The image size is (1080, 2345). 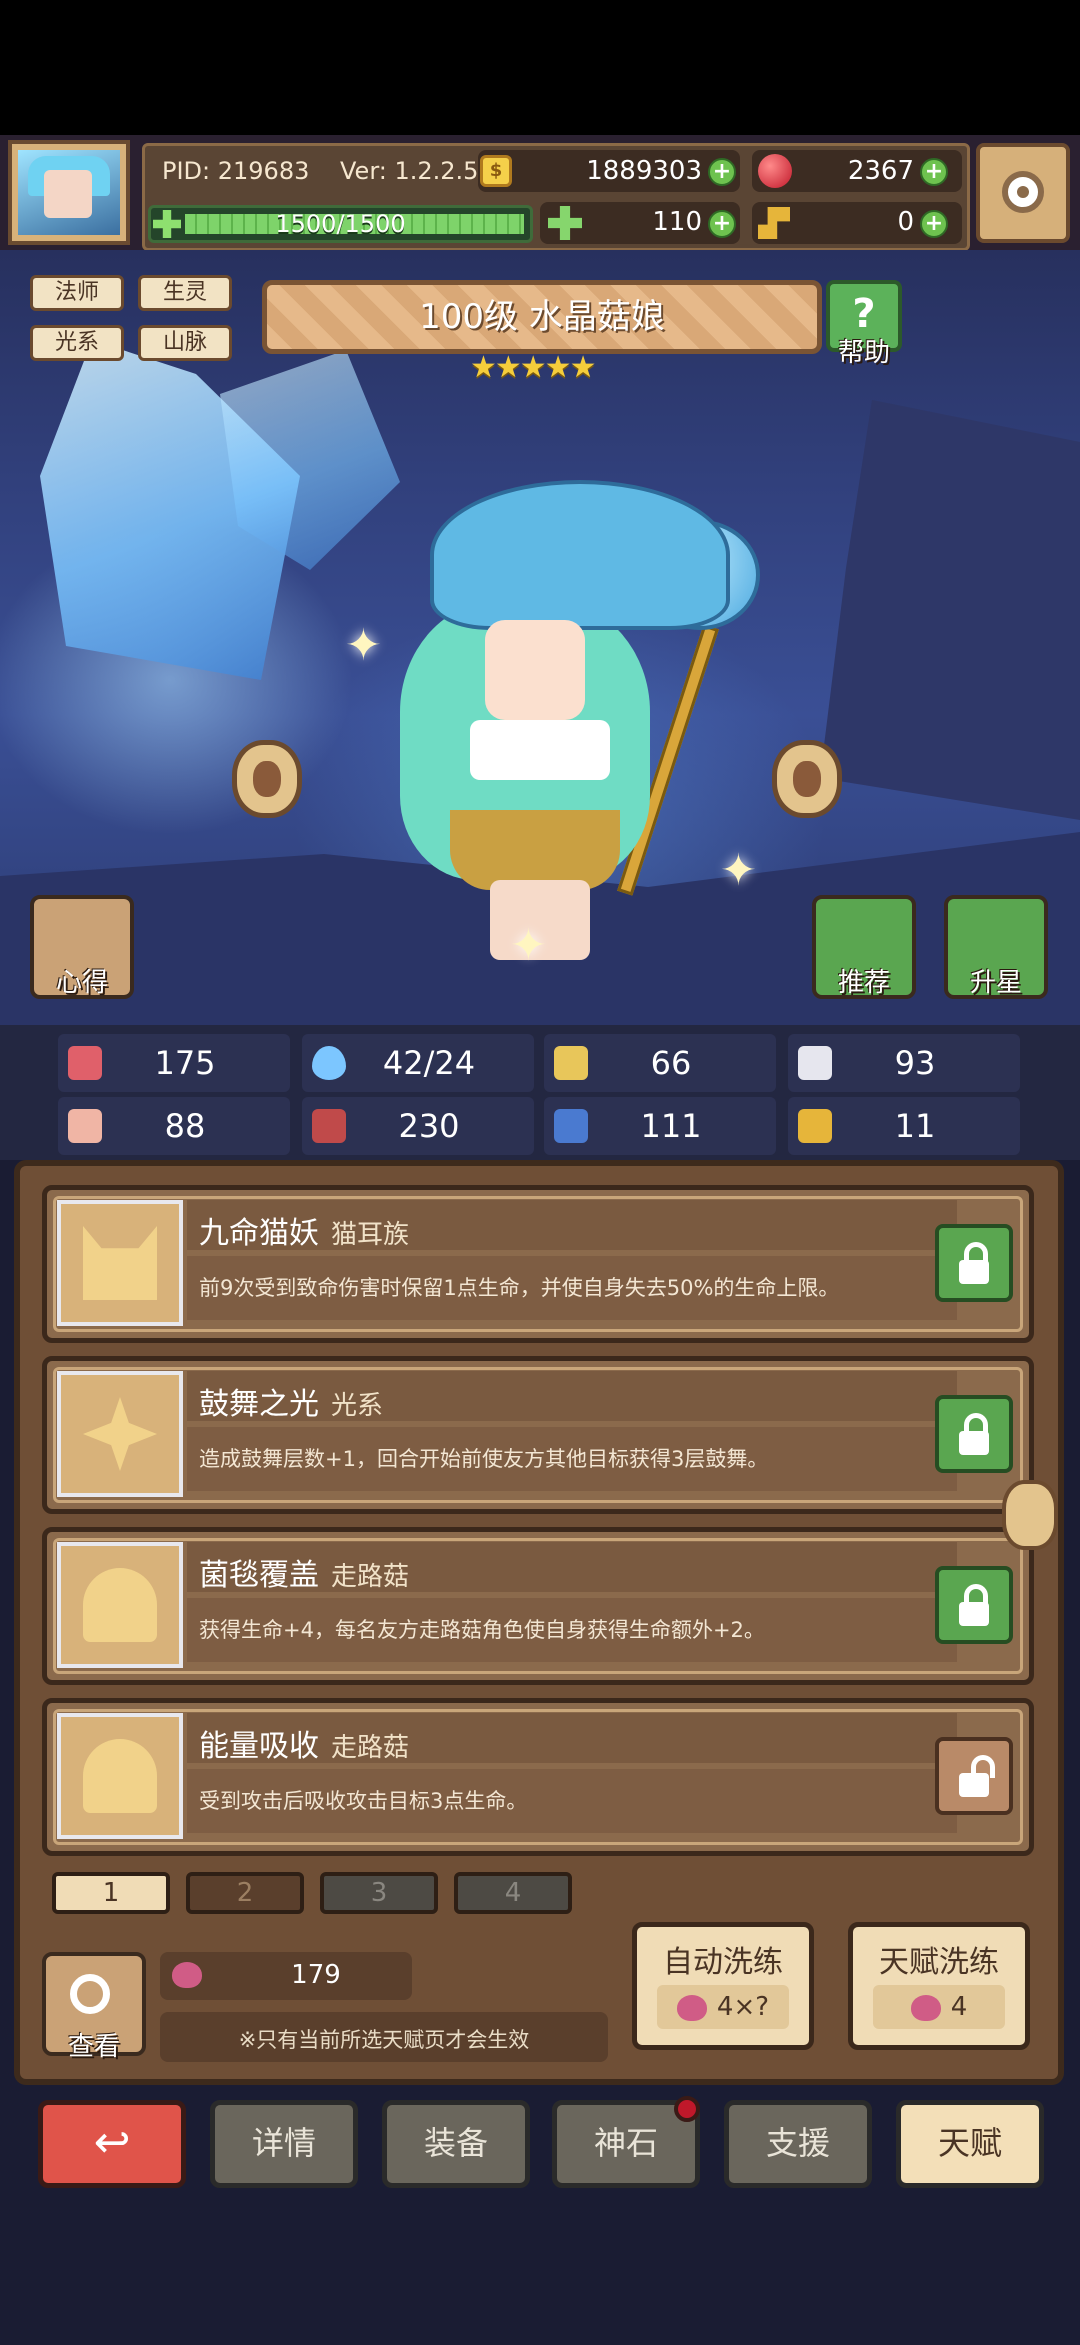 I want to click on stairs-icon, so click(x=571, y=1126).